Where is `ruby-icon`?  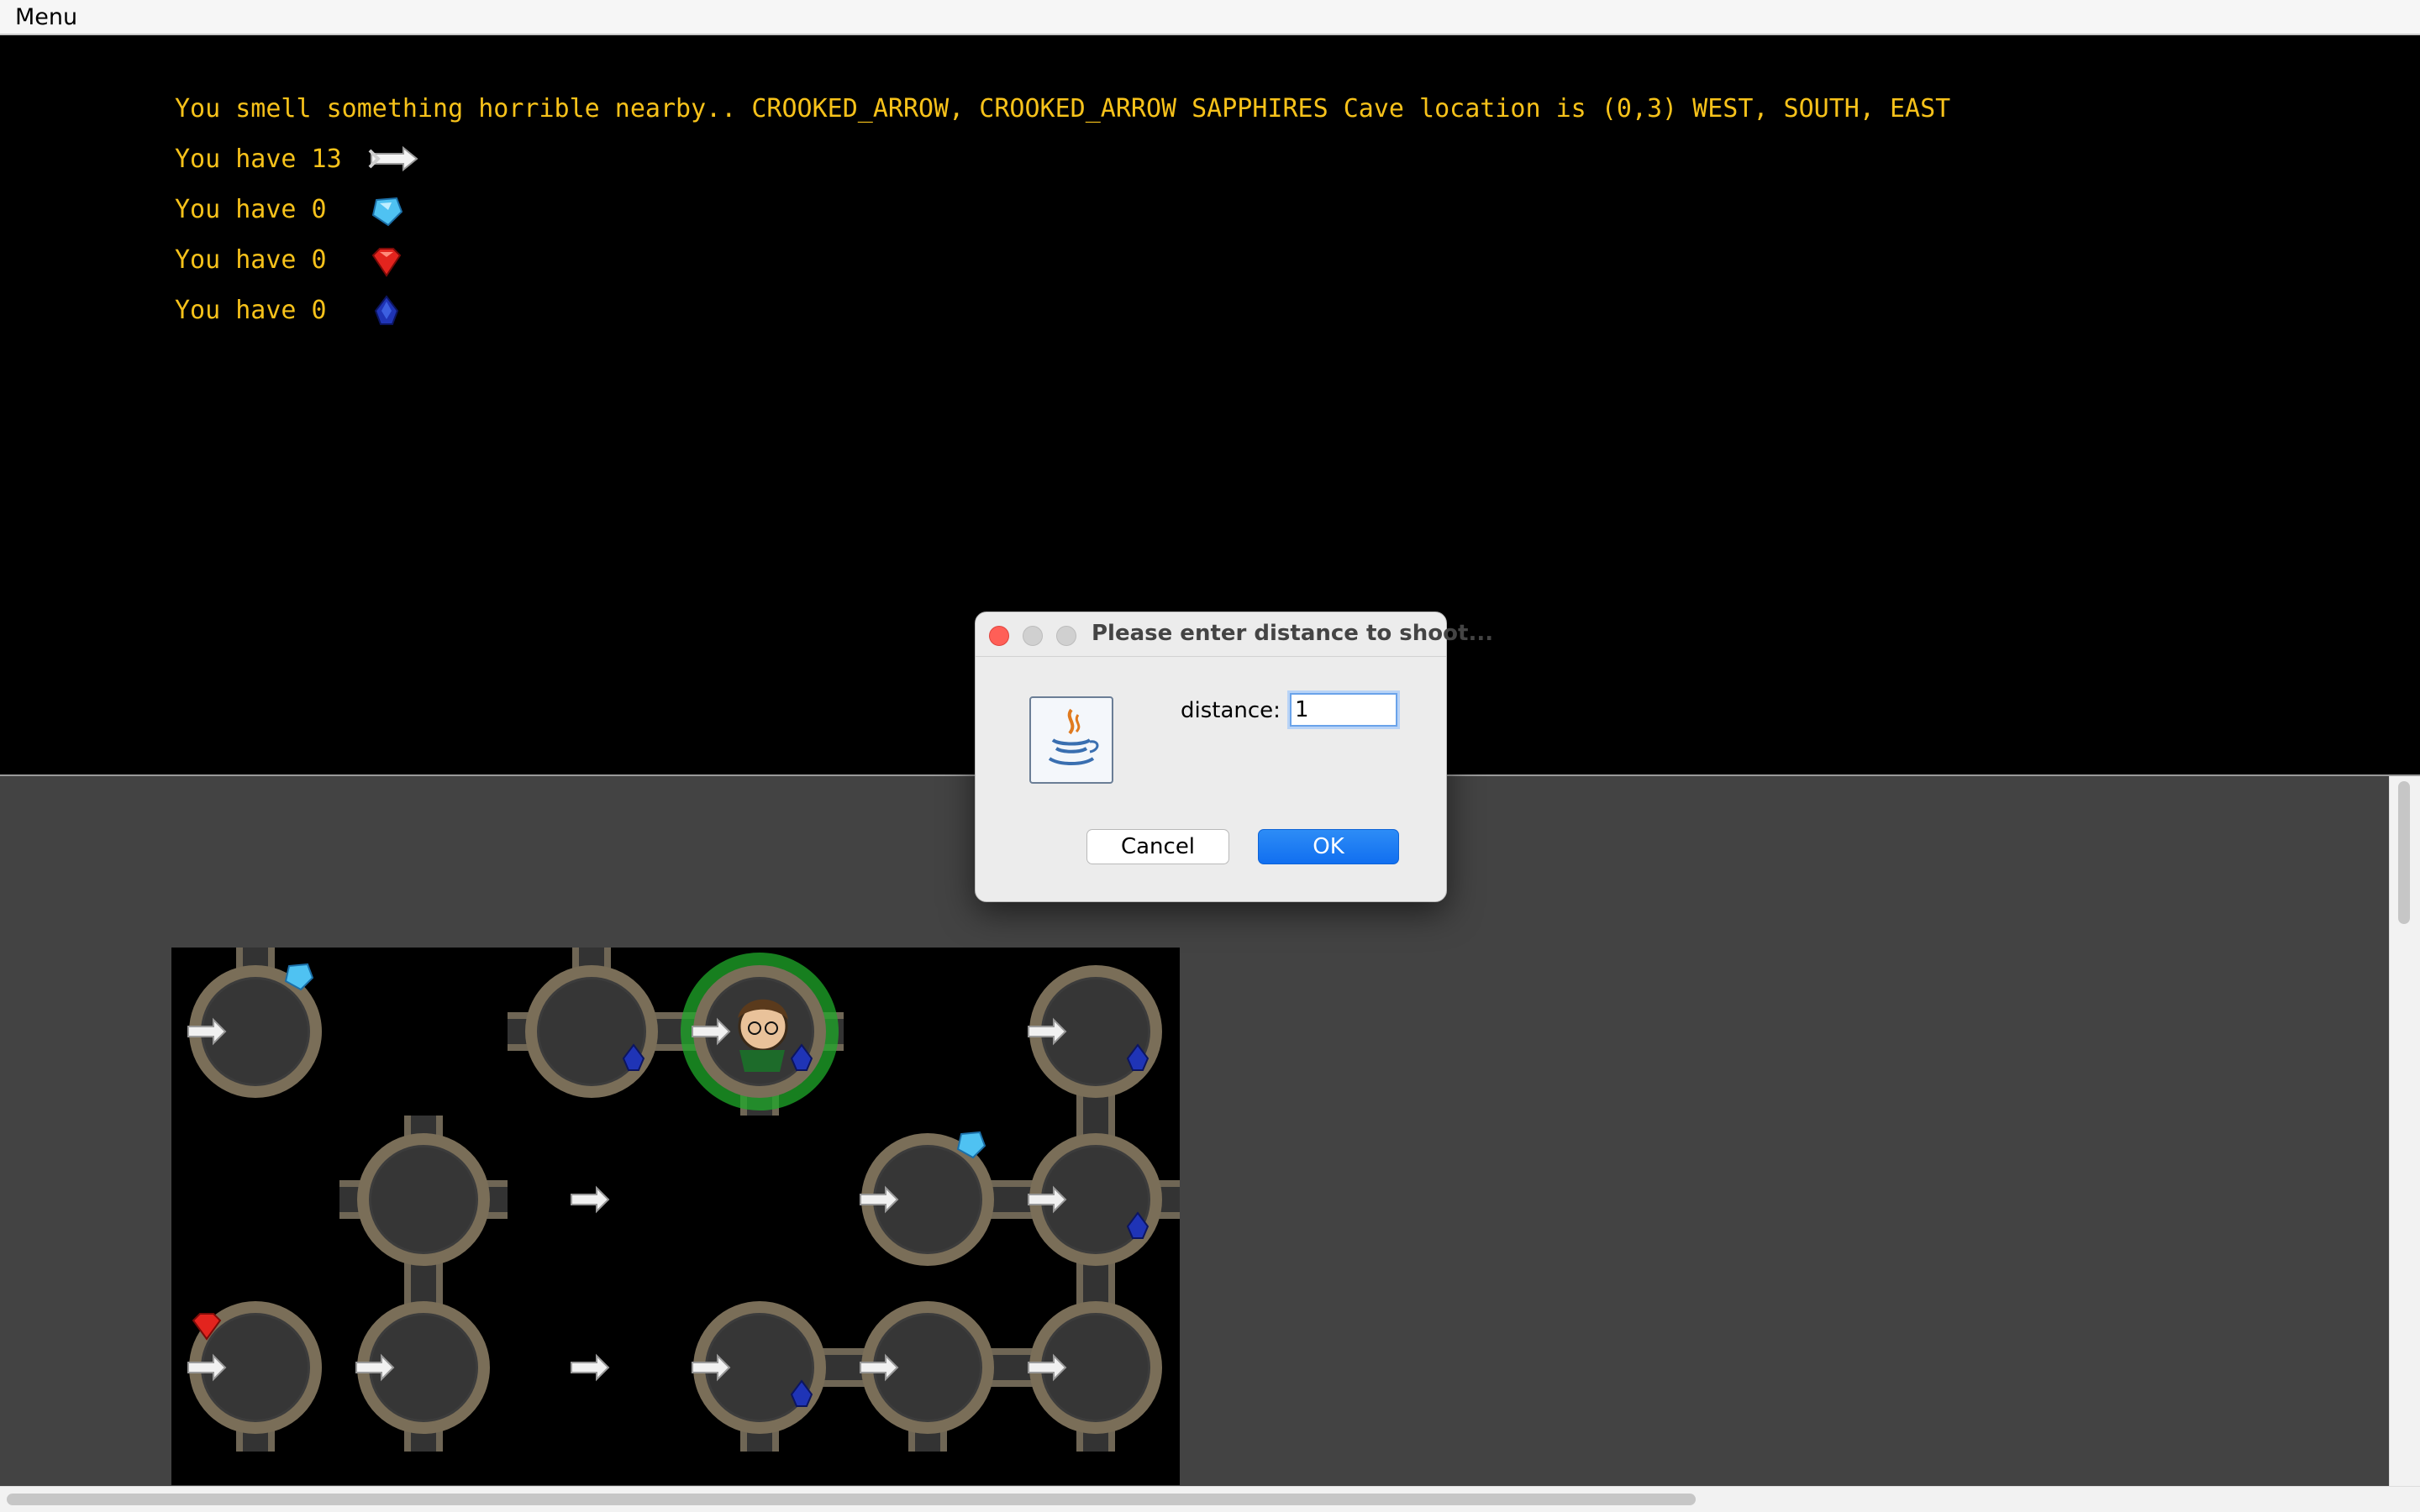
ruby-icon is located at coordinates (386, 262).